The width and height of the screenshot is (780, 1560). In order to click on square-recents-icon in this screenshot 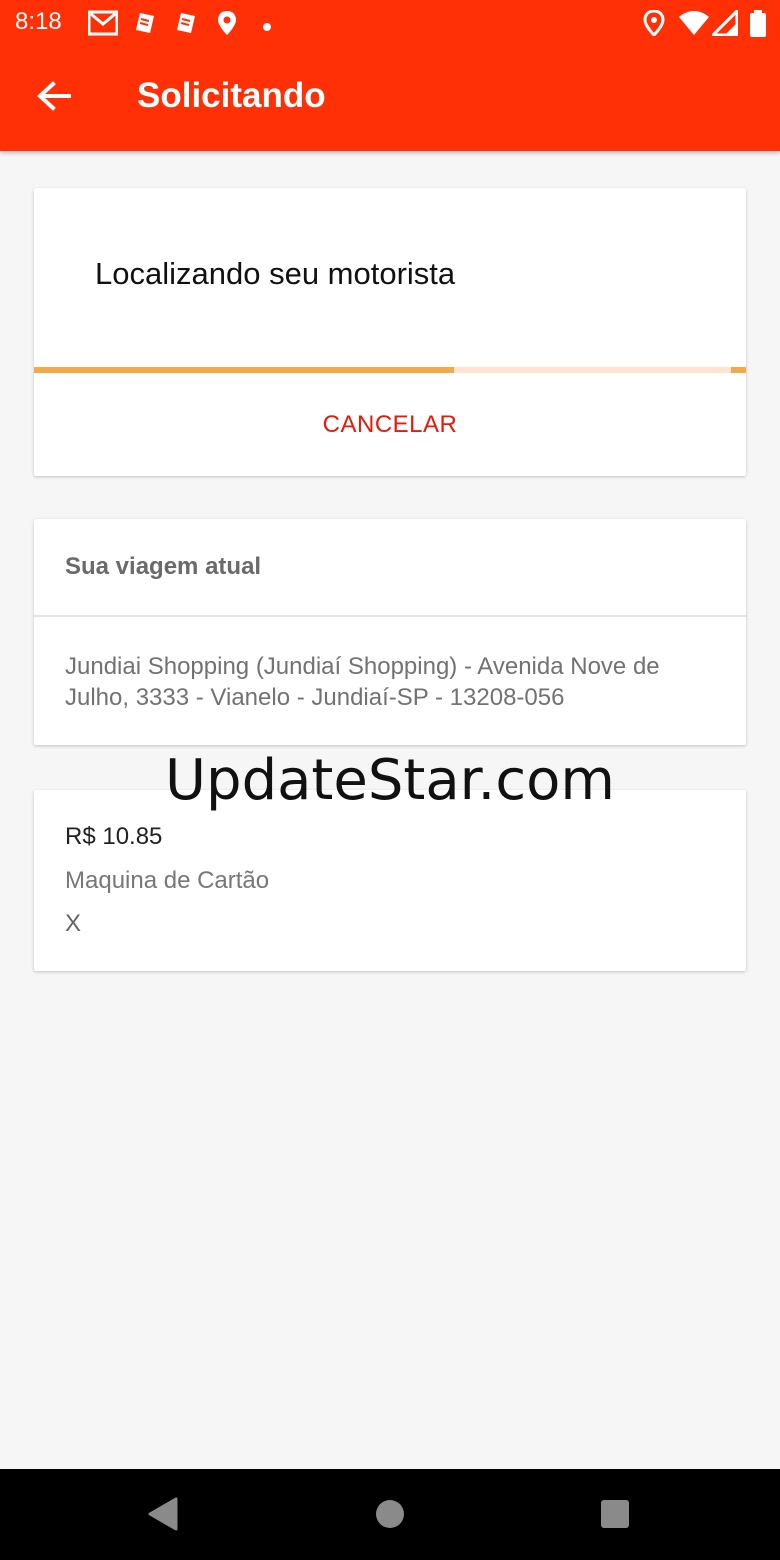, I will do `click(615, 1516)`.